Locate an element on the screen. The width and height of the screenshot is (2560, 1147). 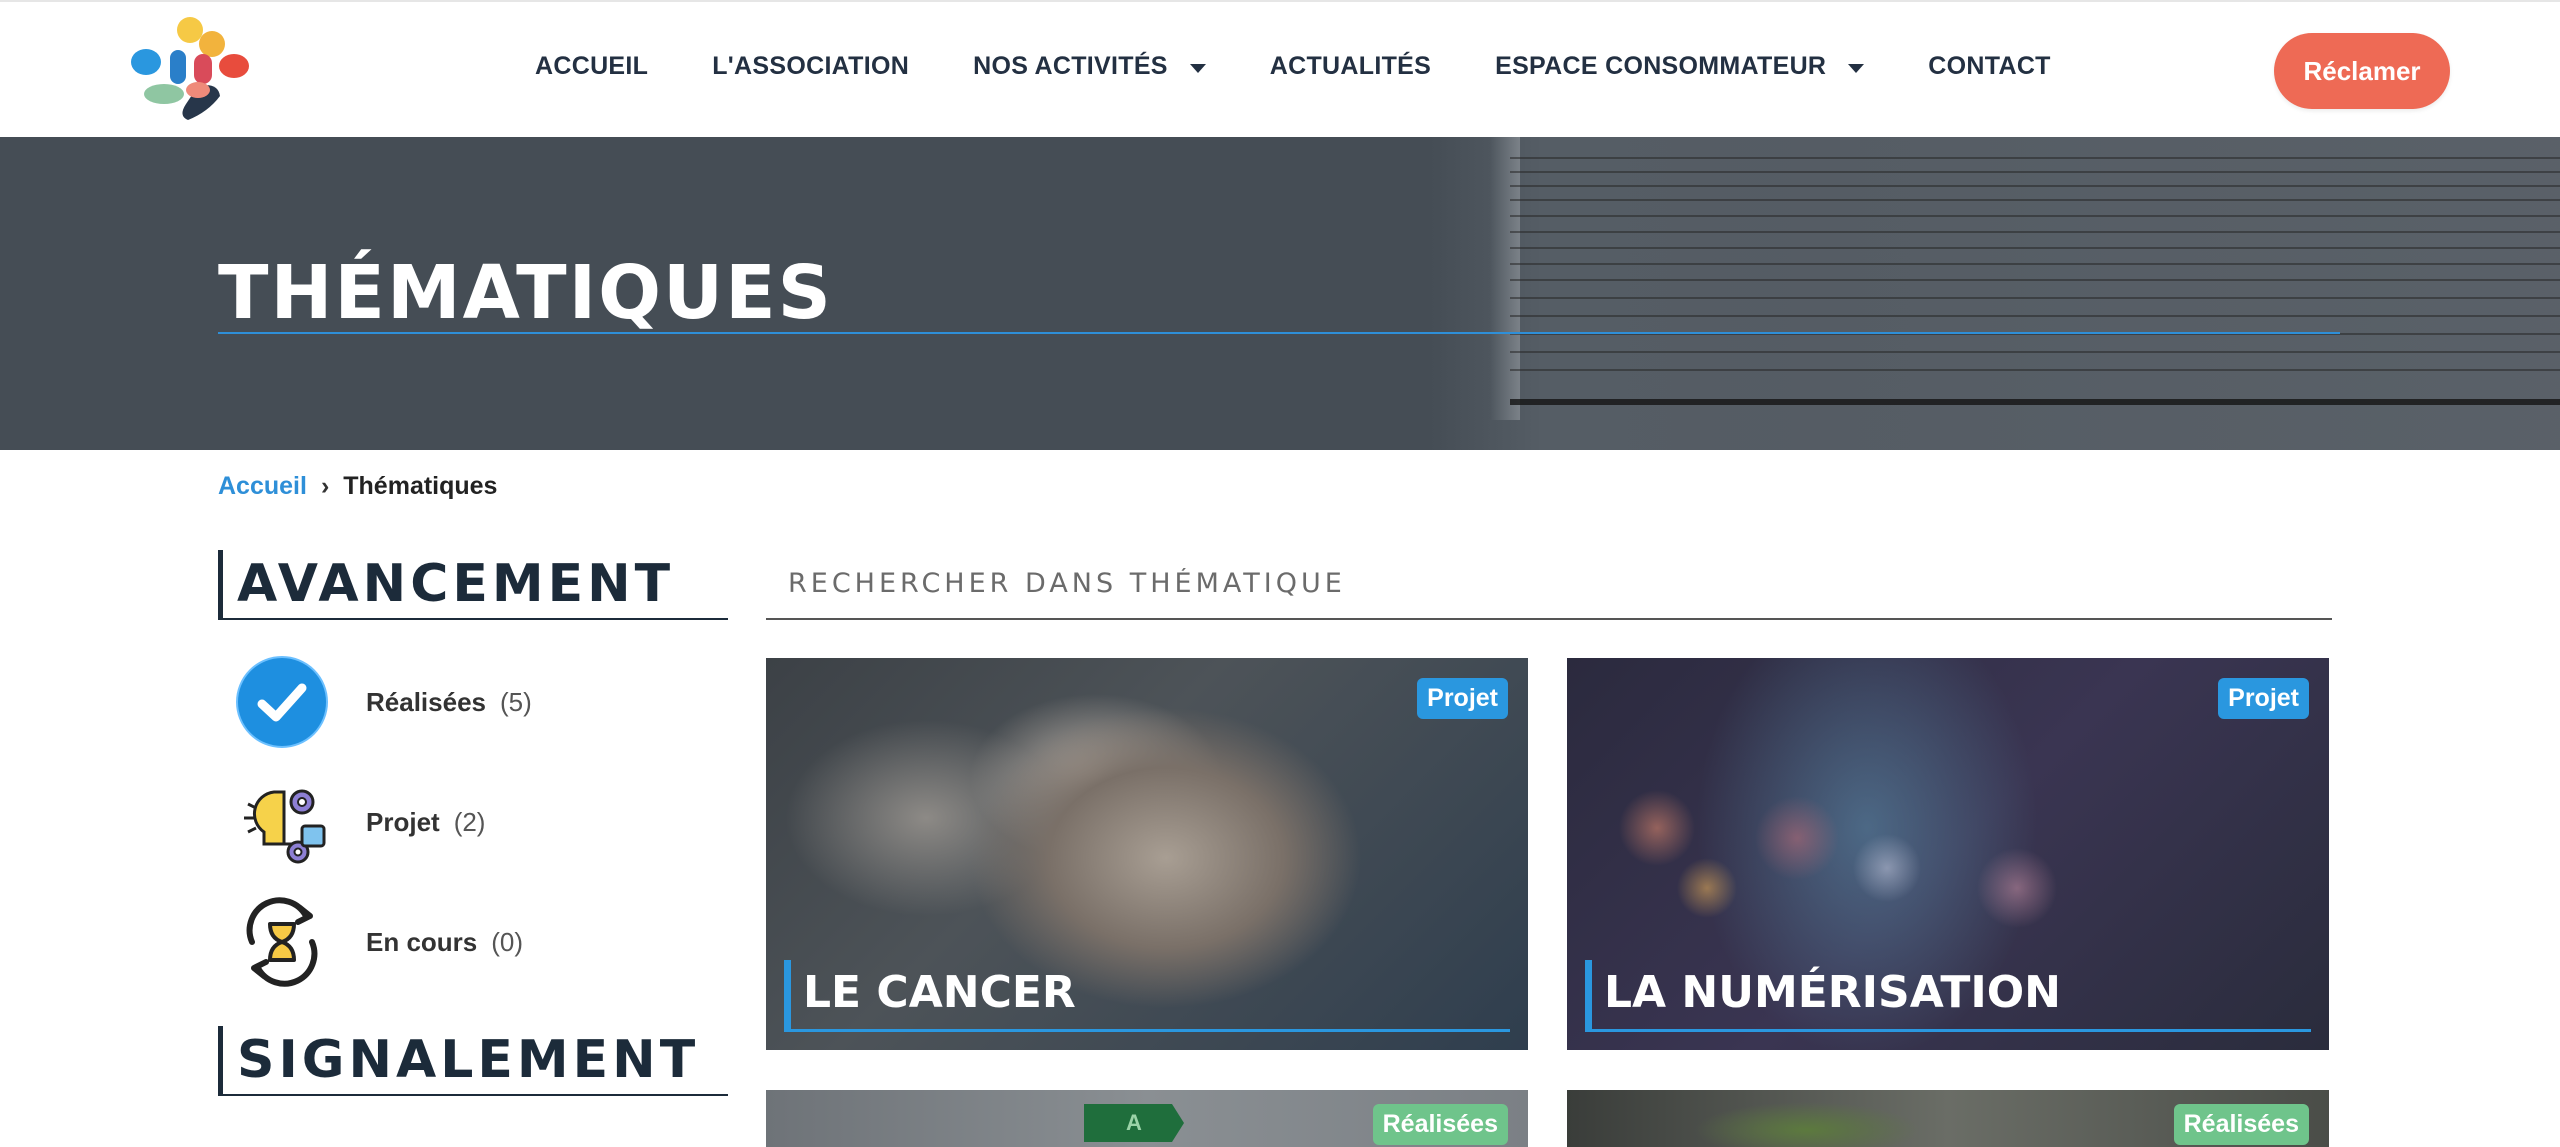
hourglass-refresh-icon is located at coordinates (282, 942).